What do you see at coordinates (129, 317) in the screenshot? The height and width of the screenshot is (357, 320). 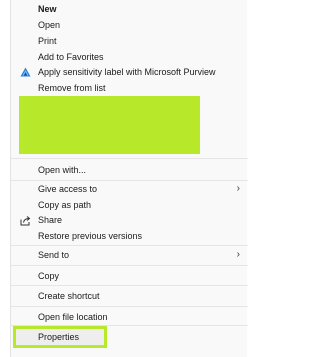 I see `menu-item-open-file-location: Open file location` at bounding box center [129, 317].